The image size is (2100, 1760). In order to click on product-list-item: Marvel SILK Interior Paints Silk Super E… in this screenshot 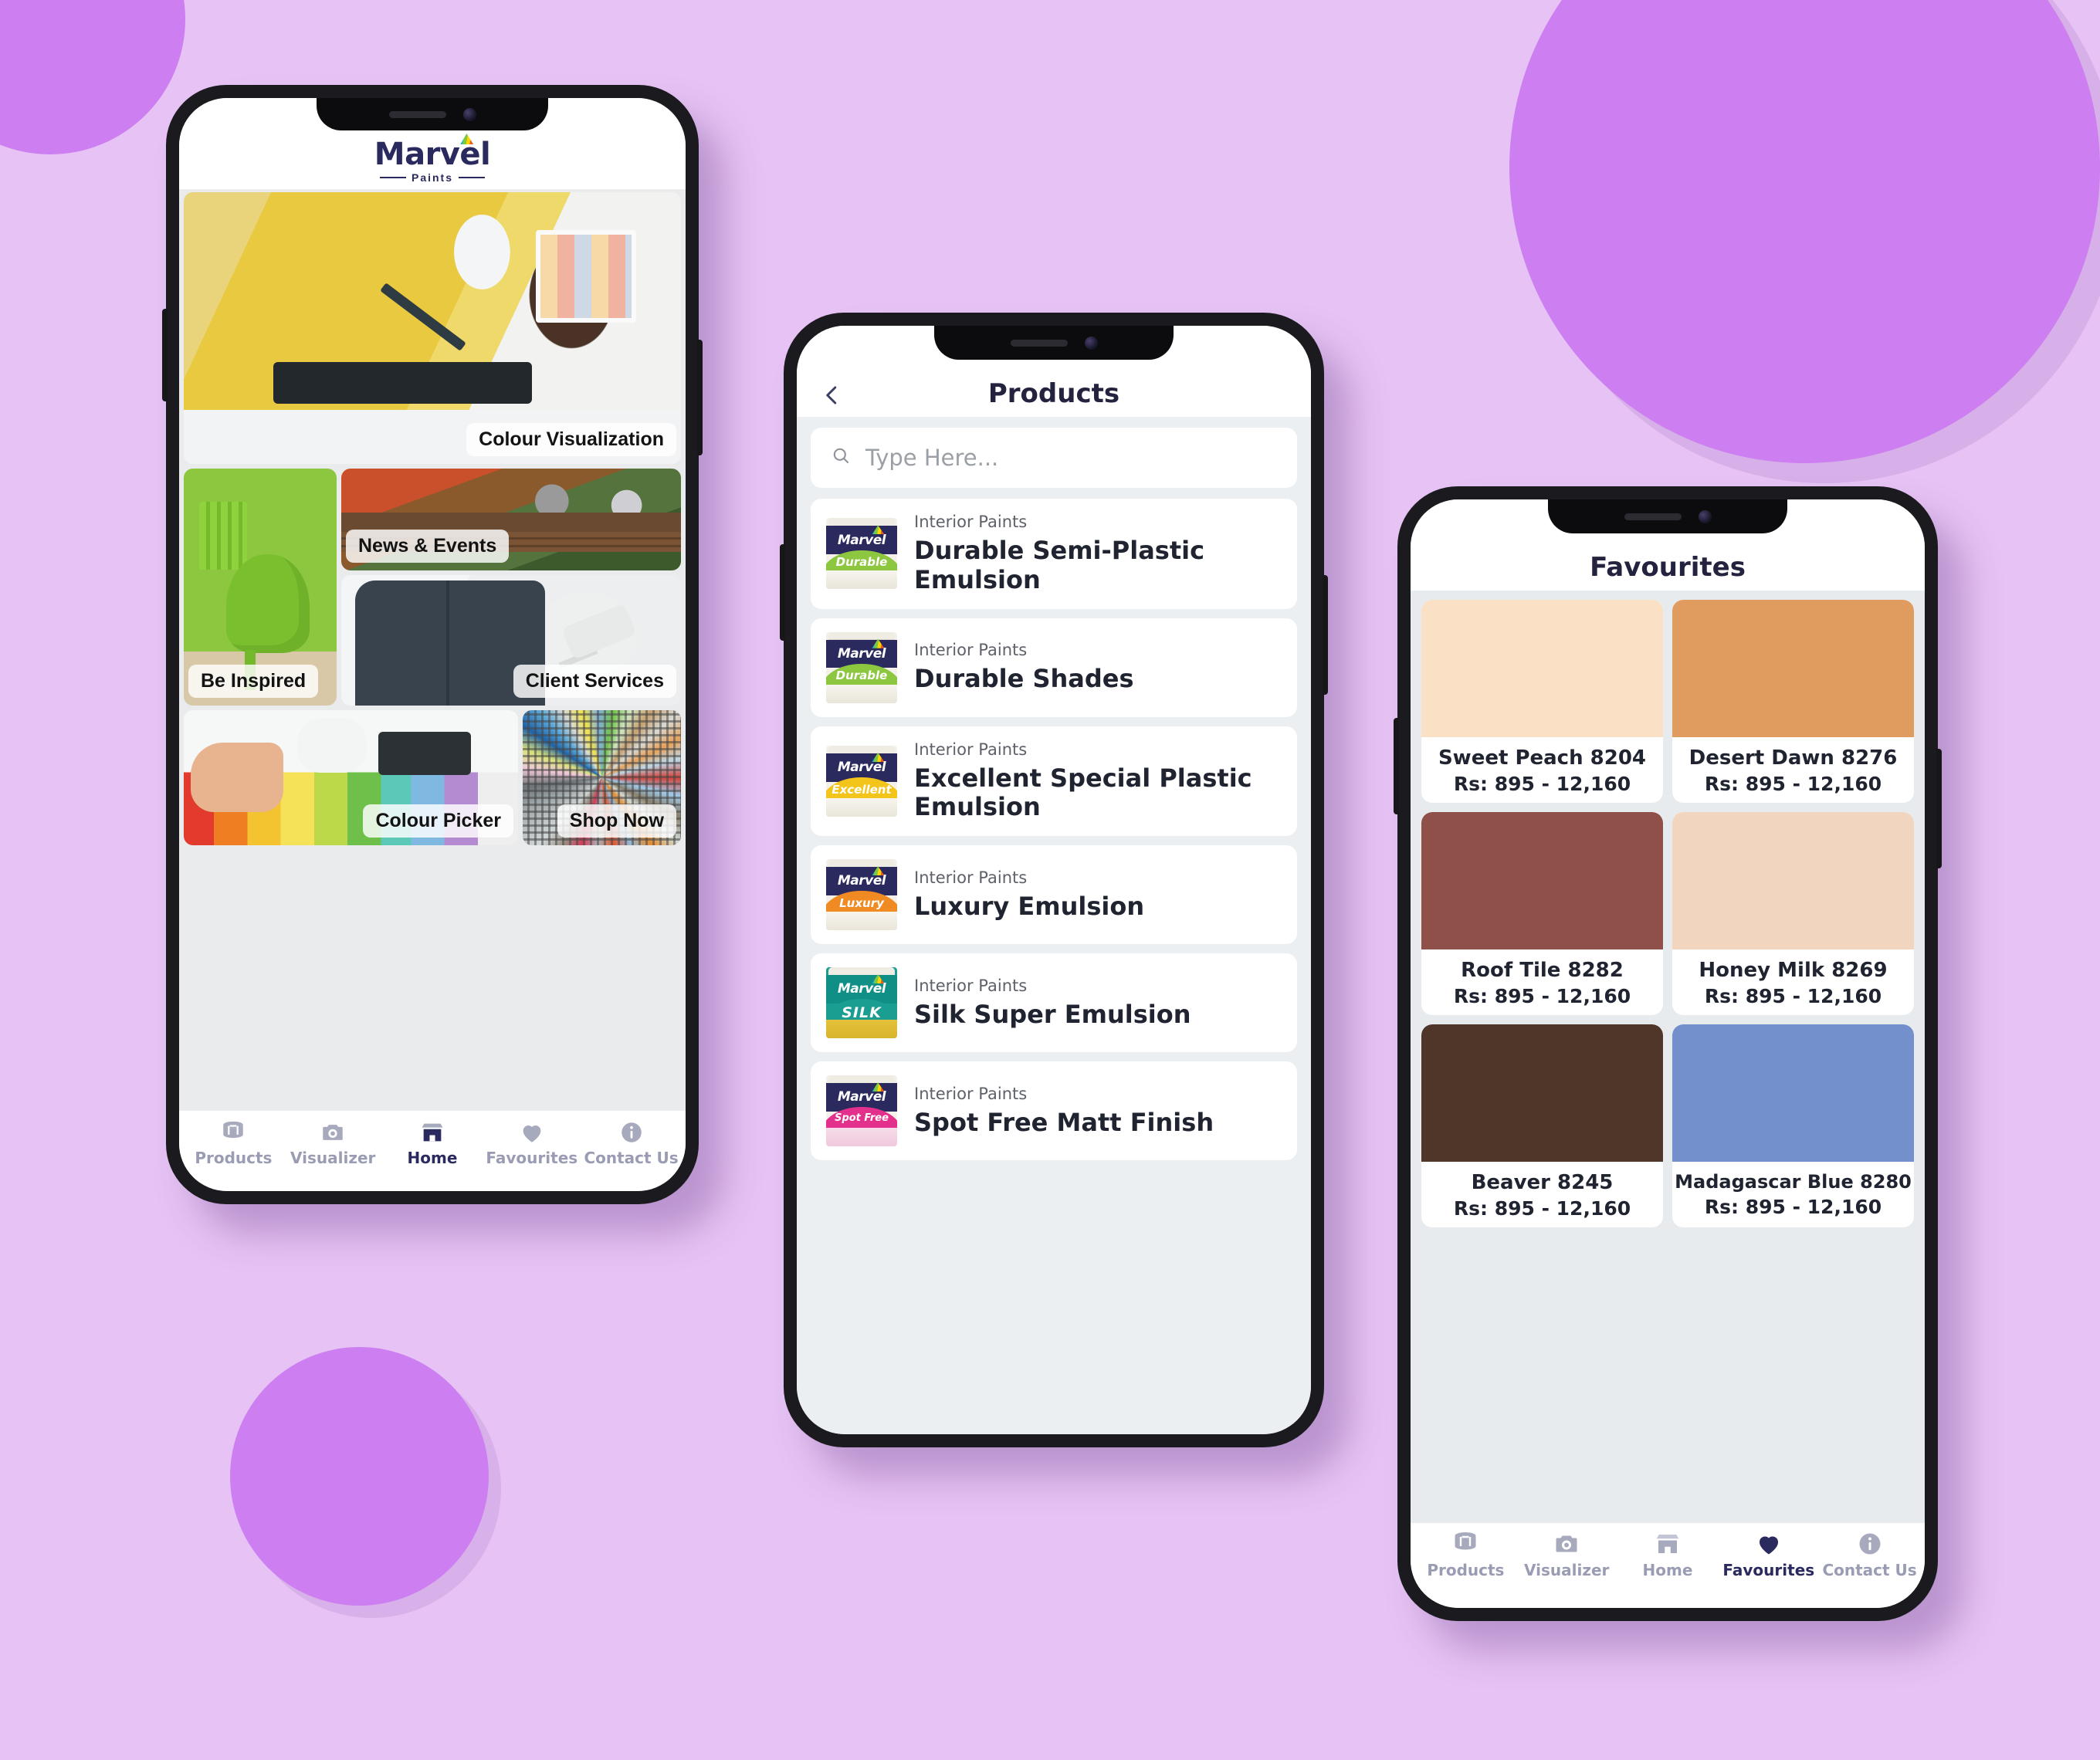, I will do `click(1054, 1002)`.